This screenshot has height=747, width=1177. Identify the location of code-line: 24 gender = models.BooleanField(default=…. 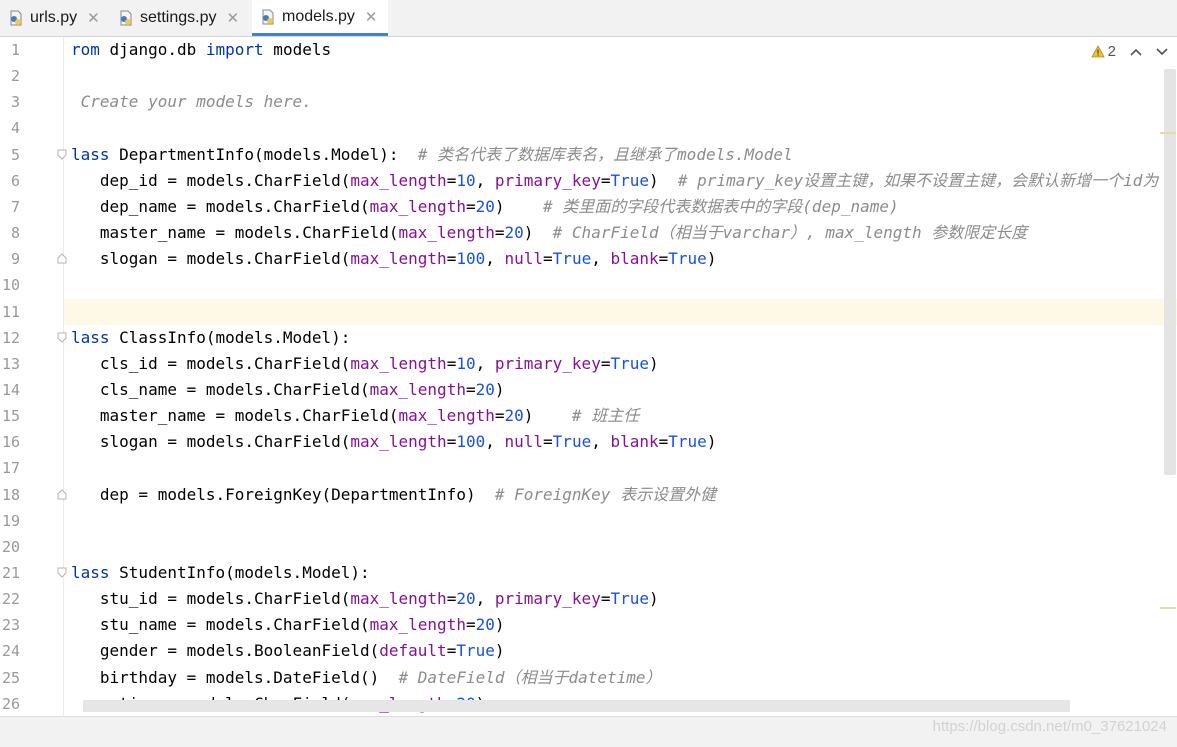
(588, 651).